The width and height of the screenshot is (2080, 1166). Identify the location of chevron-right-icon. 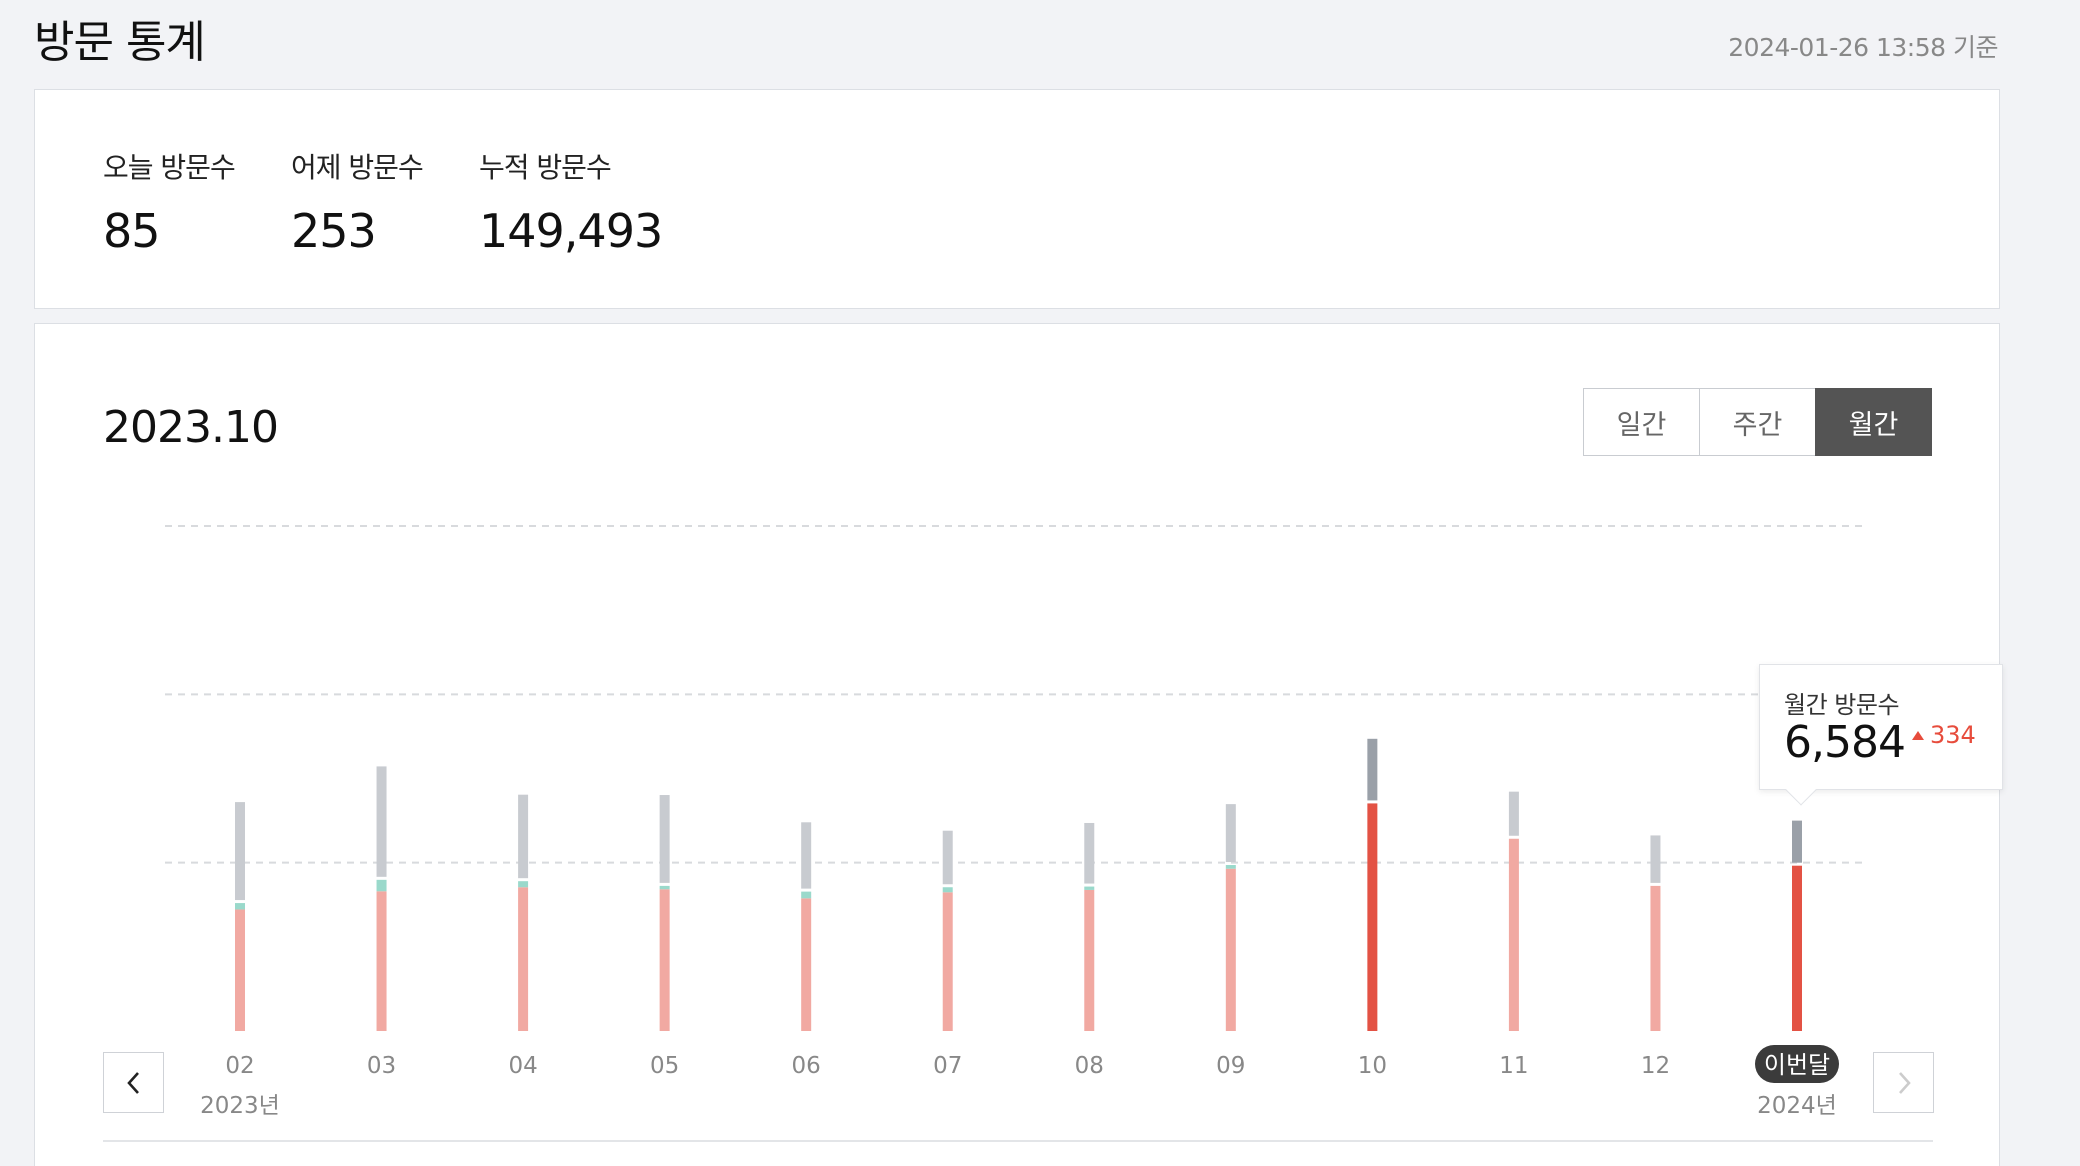
(1904, 1082).